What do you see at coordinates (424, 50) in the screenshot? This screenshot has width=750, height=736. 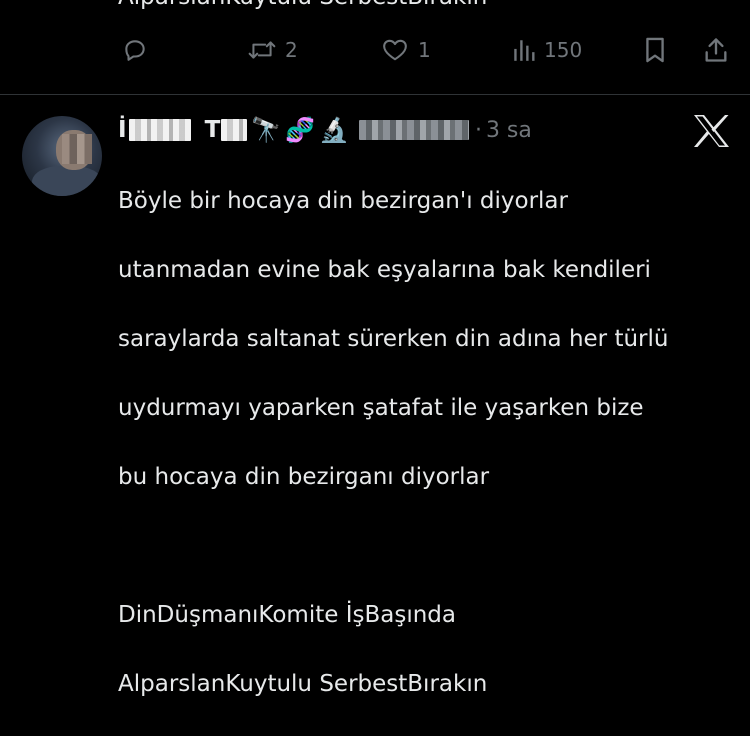 I see `like-count: 1` at bounding box center [424, 50].